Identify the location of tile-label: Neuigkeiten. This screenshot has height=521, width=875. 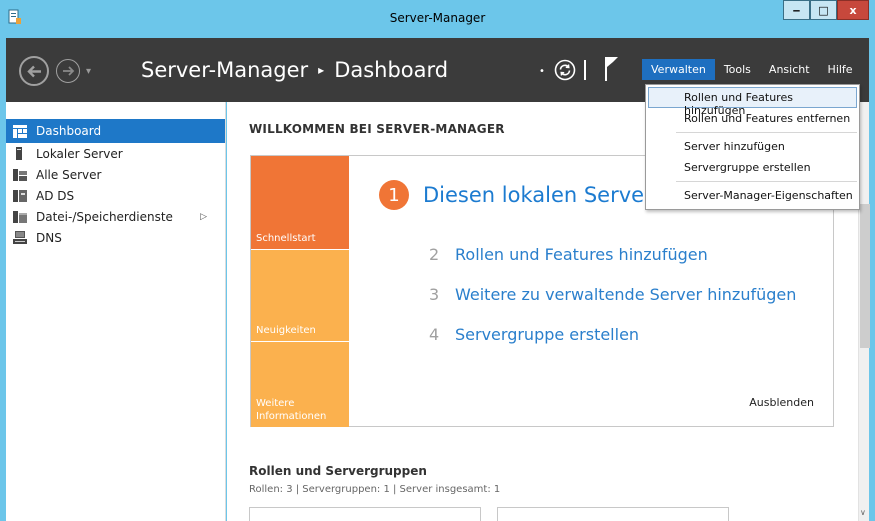
(286, 330).